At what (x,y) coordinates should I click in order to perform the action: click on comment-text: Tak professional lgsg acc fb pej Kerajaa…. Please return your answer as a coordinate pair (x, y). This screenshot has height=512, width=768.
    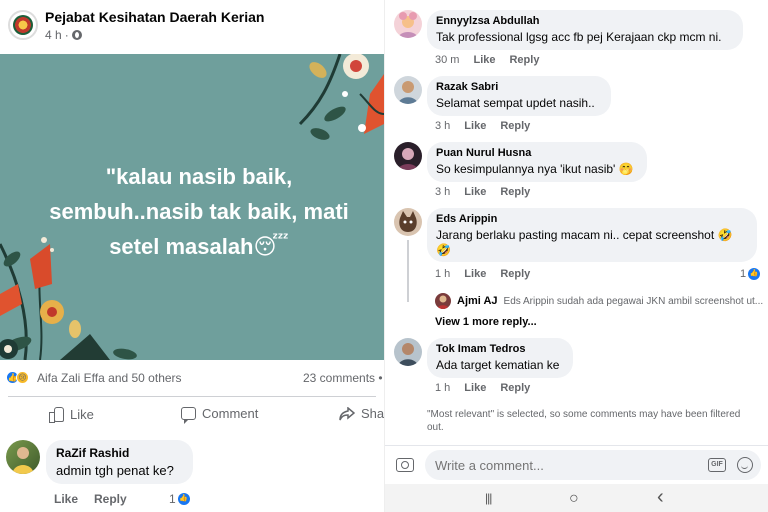
    Looking at the image, I should click on (579, 37).